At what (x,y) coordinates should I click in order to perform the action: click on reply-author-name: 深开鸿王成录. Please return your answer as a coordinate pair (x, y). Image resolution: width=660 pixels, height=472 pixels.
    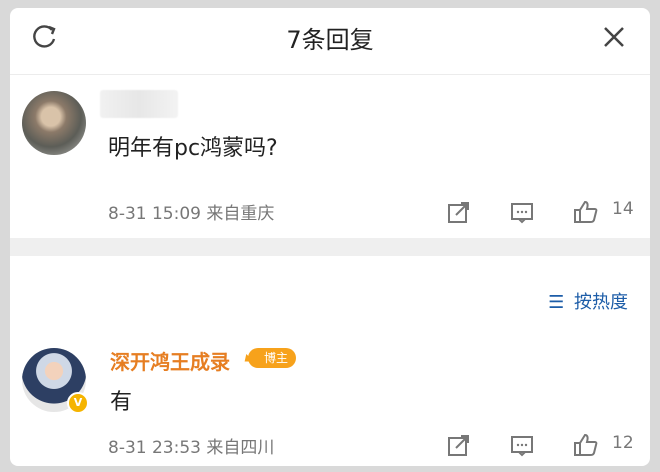
    Looking at the image, I should click on (170, 360).